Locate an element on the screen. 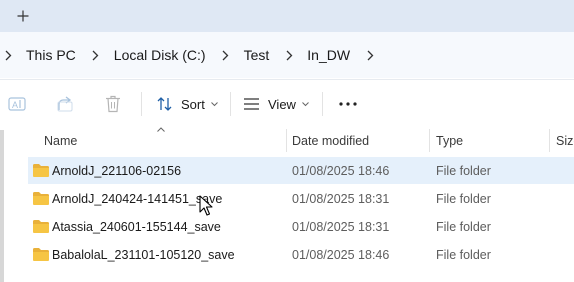  column-header-row: Name Date modified Type Size is located at coordinates (287, 140).